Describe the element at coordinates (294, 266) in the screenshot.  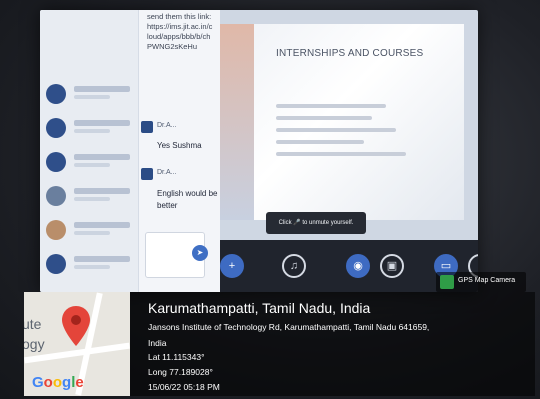
I see `microphone-icon: ♫` at that location.